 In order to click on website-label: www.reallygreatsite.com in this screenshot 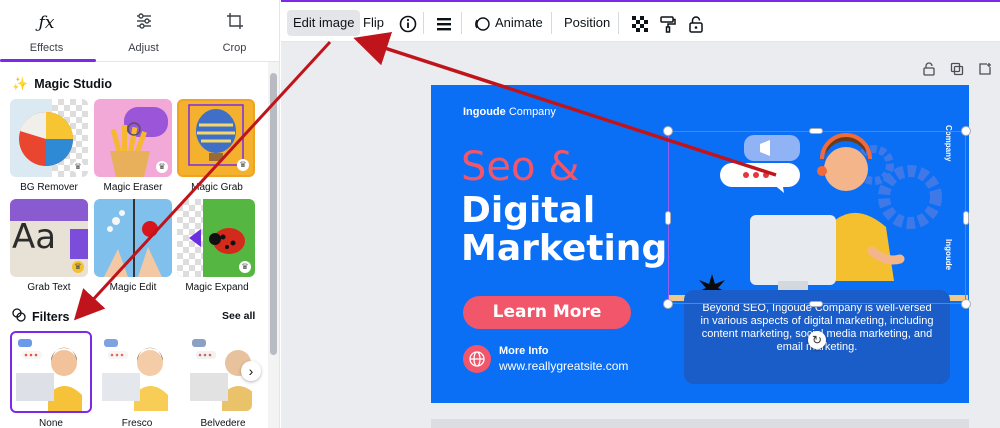, I will do `click(564, 366)`.